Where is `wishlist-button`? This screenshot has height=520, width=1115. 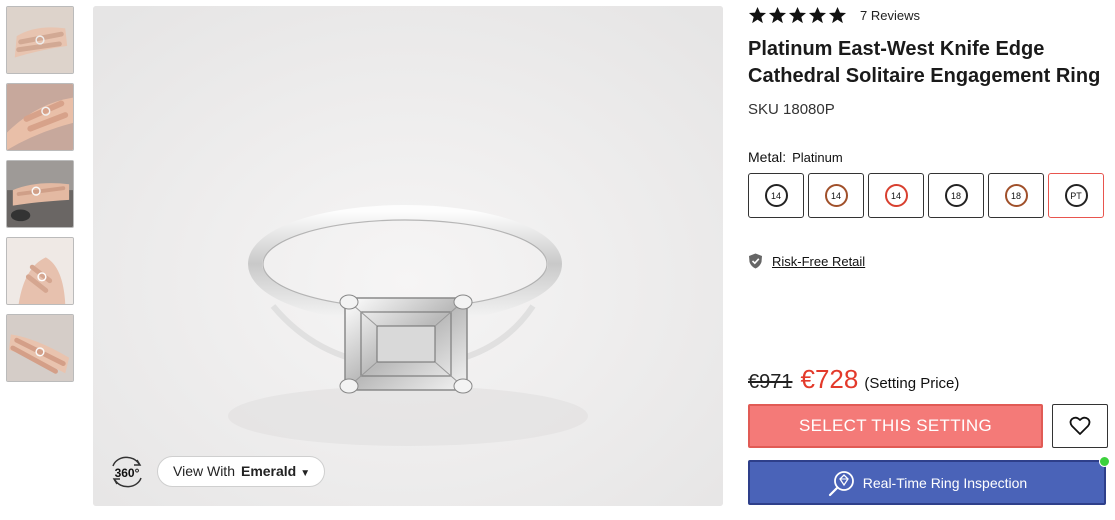 wishlist-button is located at coordinates (1080, 426).